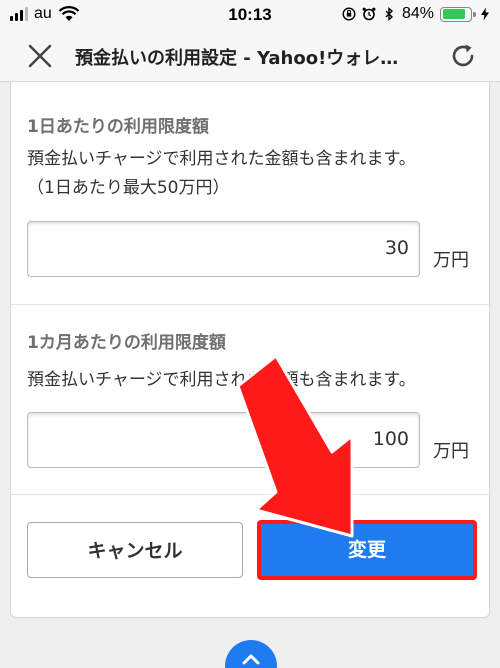  What do you see at coordinates (223, 249) in the screenshot?
I see `daily-limit-input: 30` at bounding box center [223, 249].